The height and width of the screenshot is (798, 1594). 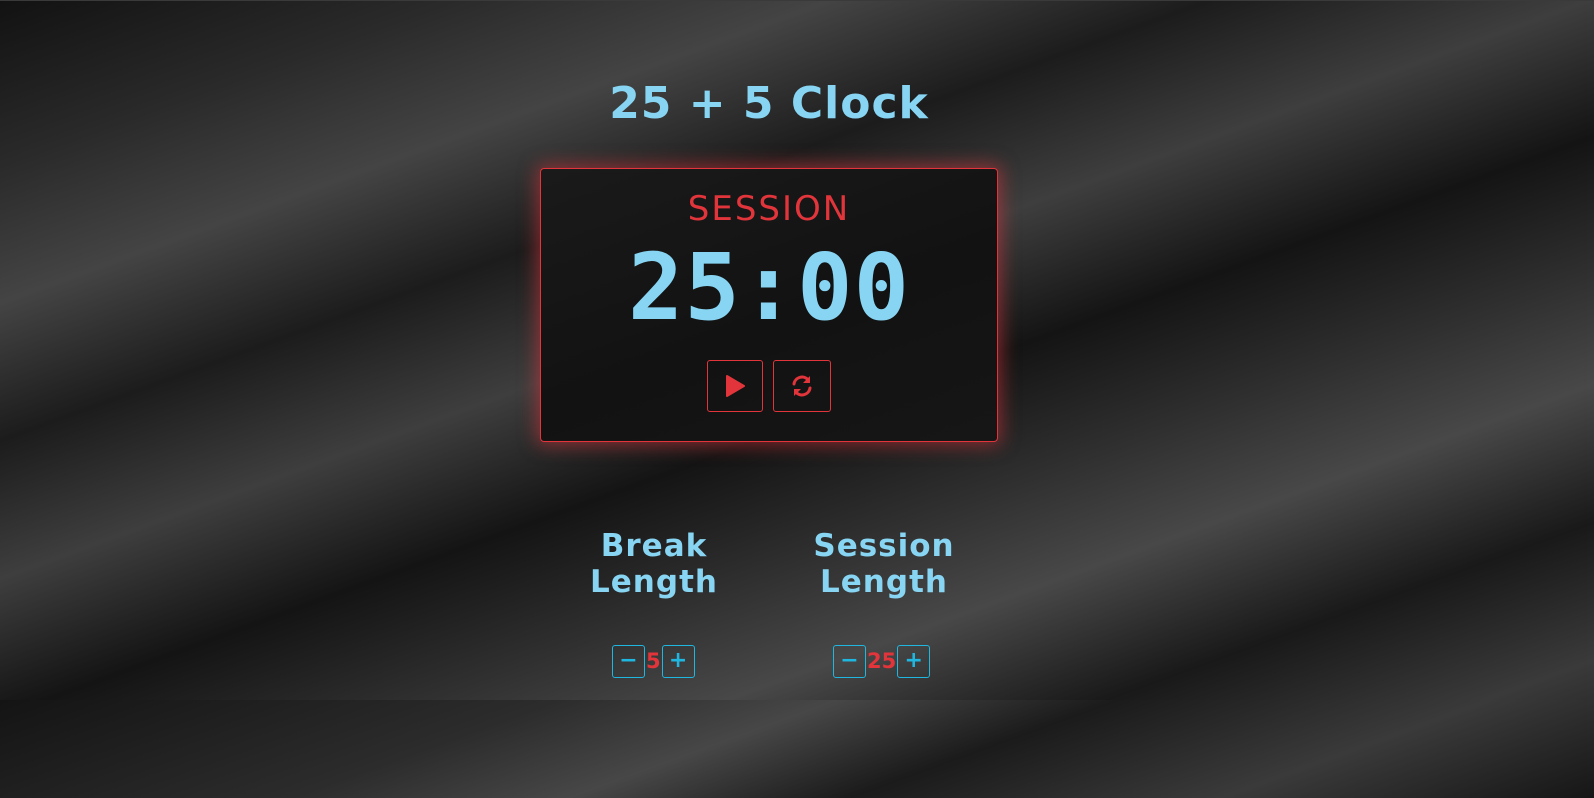 I want to click on session-decrement-button: −, so click(x=849, y=661).